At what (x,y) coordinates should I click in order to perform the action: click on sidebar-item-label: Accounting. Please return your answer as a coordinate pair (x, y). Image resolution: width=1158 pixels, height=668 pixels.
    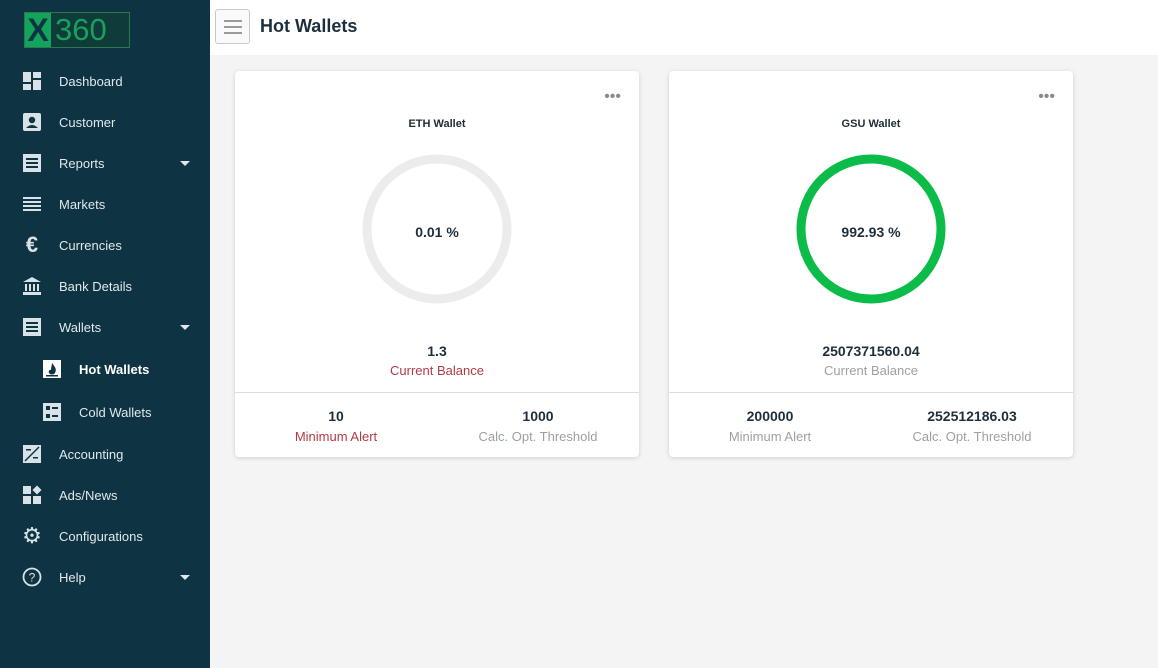
    Looking at the image, I should click on (91, 454).